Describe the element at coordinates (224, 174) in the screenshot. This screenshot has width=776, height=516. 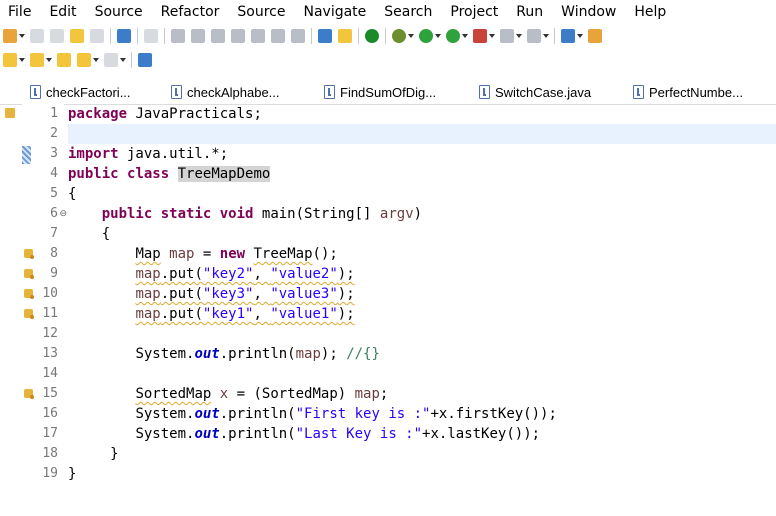
I see `class-name-highlight: TreeMapDemo` at that location.